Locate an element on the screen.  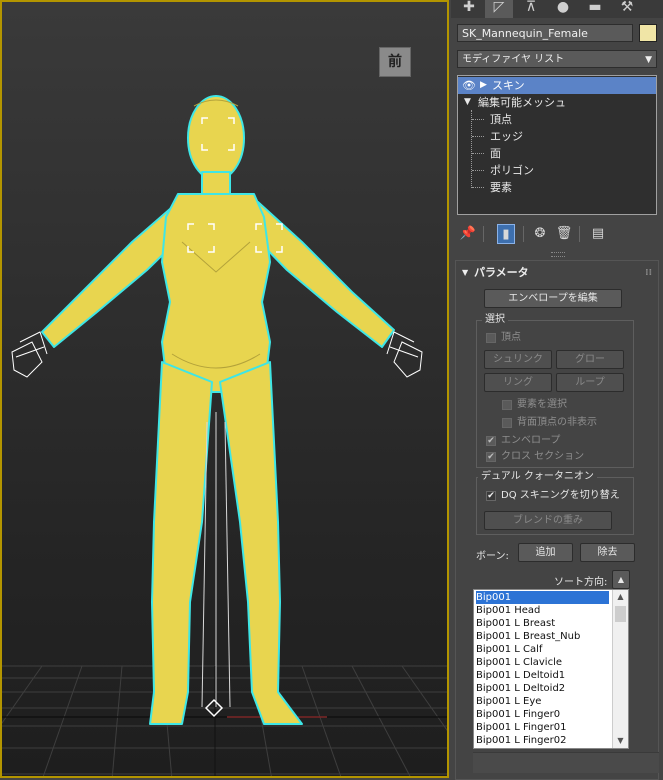
bone-list-item: Bip001 L Eye is located at coordinates (542, 701).